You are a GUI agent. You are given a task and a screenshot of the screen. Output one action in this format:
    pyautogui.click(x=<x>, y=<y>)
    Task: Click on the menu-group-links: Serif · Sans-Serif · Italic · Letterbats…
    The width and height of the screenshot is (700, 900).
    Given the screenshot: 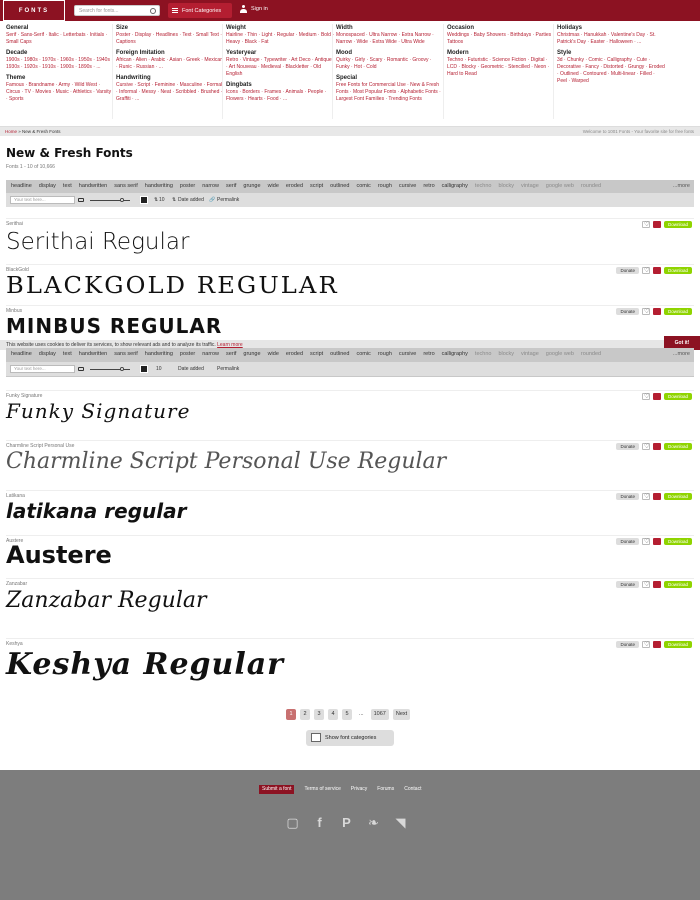 What is the action you would take?
    pyautogui.click(x=60, y=39)
    